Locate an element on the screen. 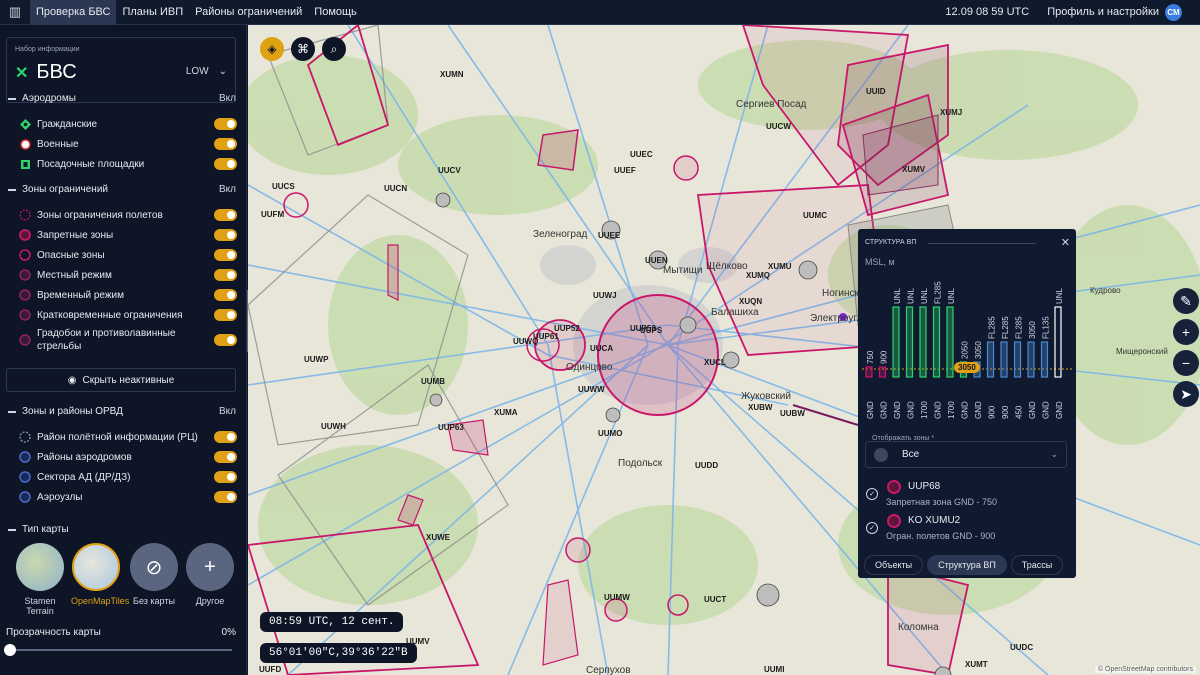 Image resolution: width=1200 pixels, height=675 pixels. plus-icon: + is located at coordinates (1186, 332).